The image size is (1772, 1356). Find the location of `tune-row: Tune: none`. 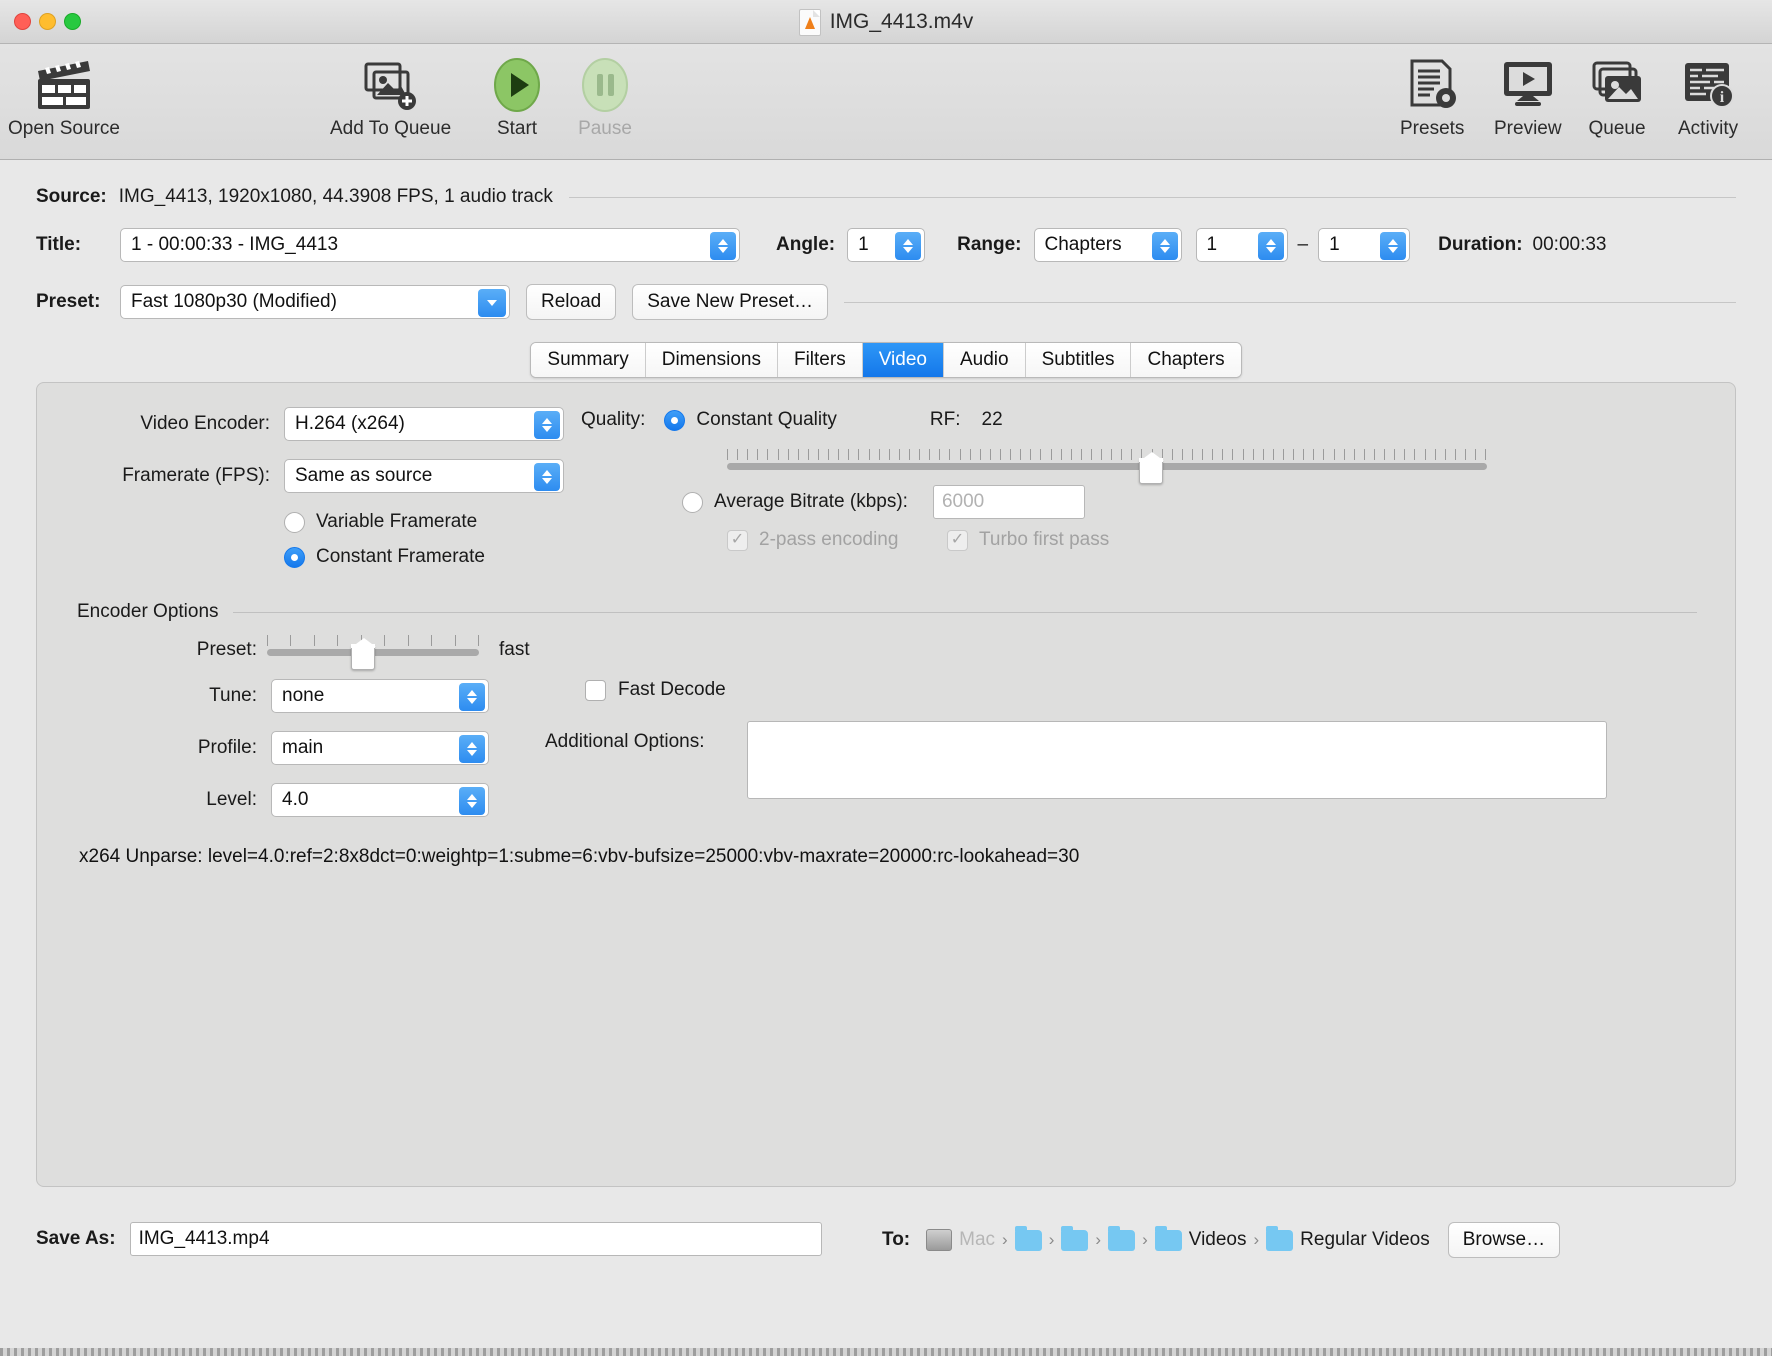

tune-row: Tune: none is located at coordinates (318, 696).